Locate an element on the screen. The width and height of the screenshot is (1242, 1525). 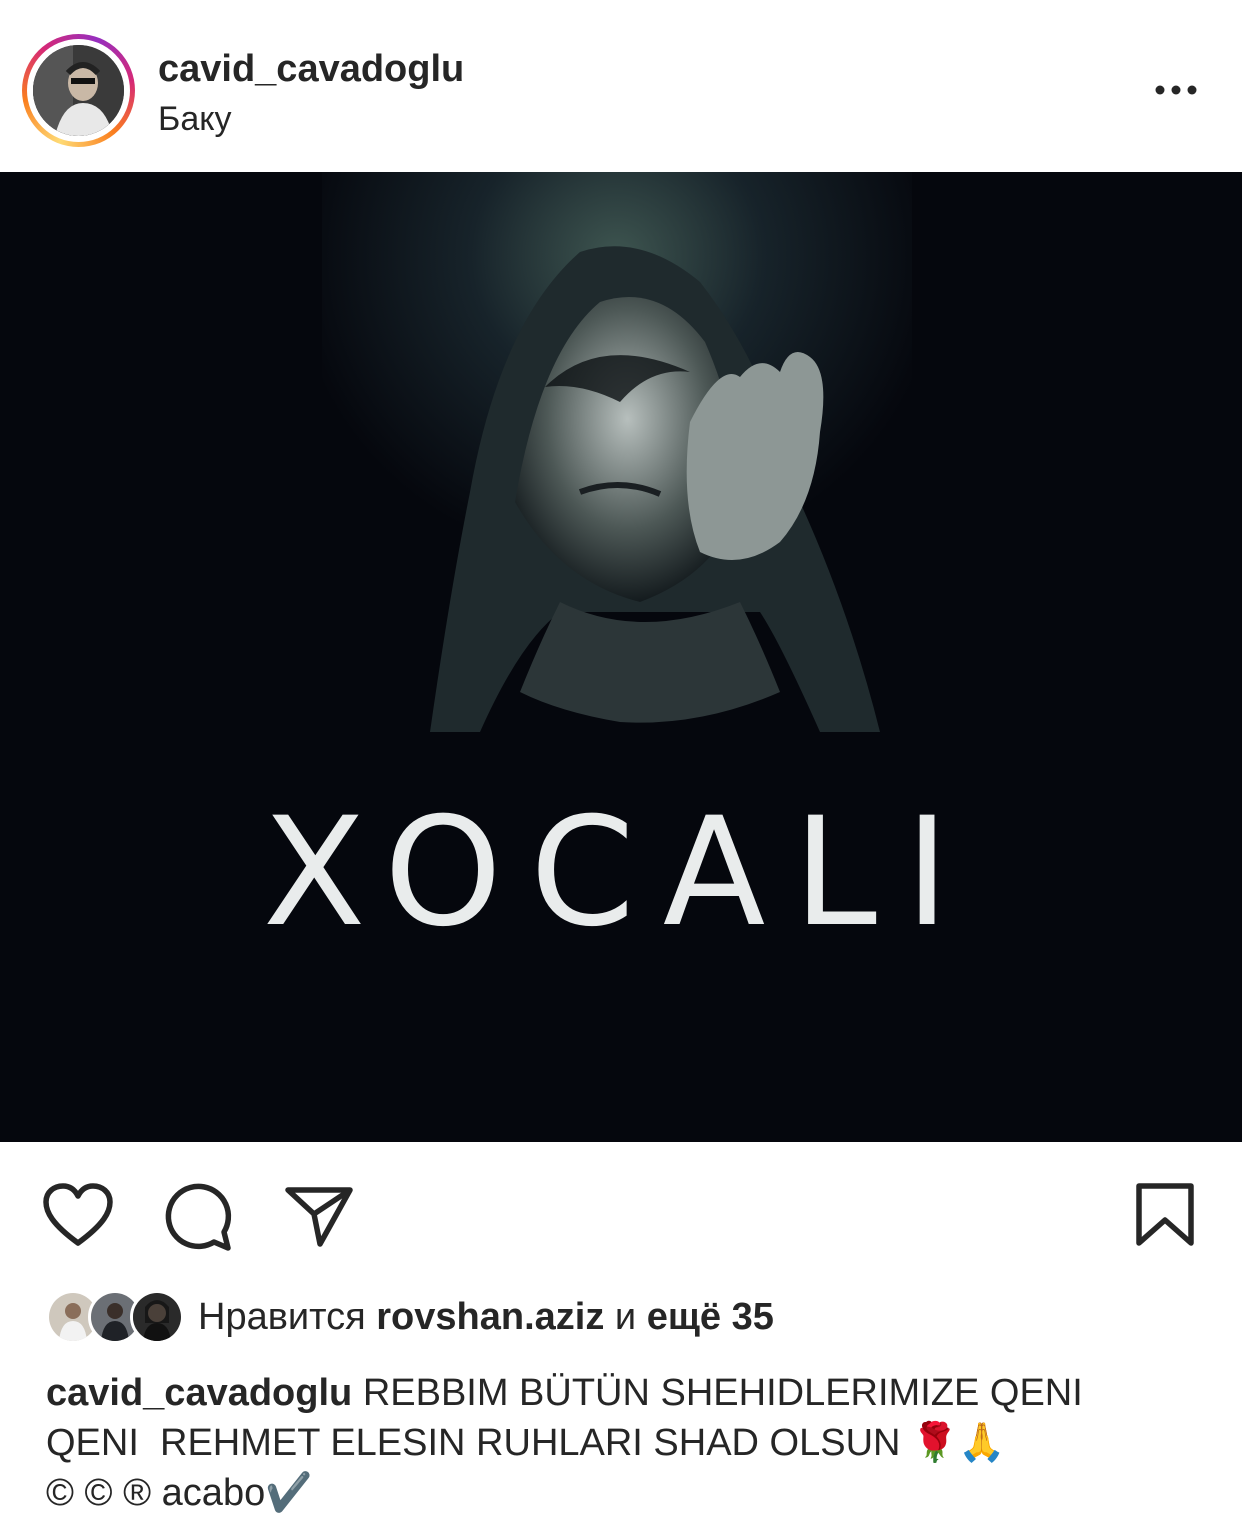
liker-avatar is located at coordinates (157, 1317).